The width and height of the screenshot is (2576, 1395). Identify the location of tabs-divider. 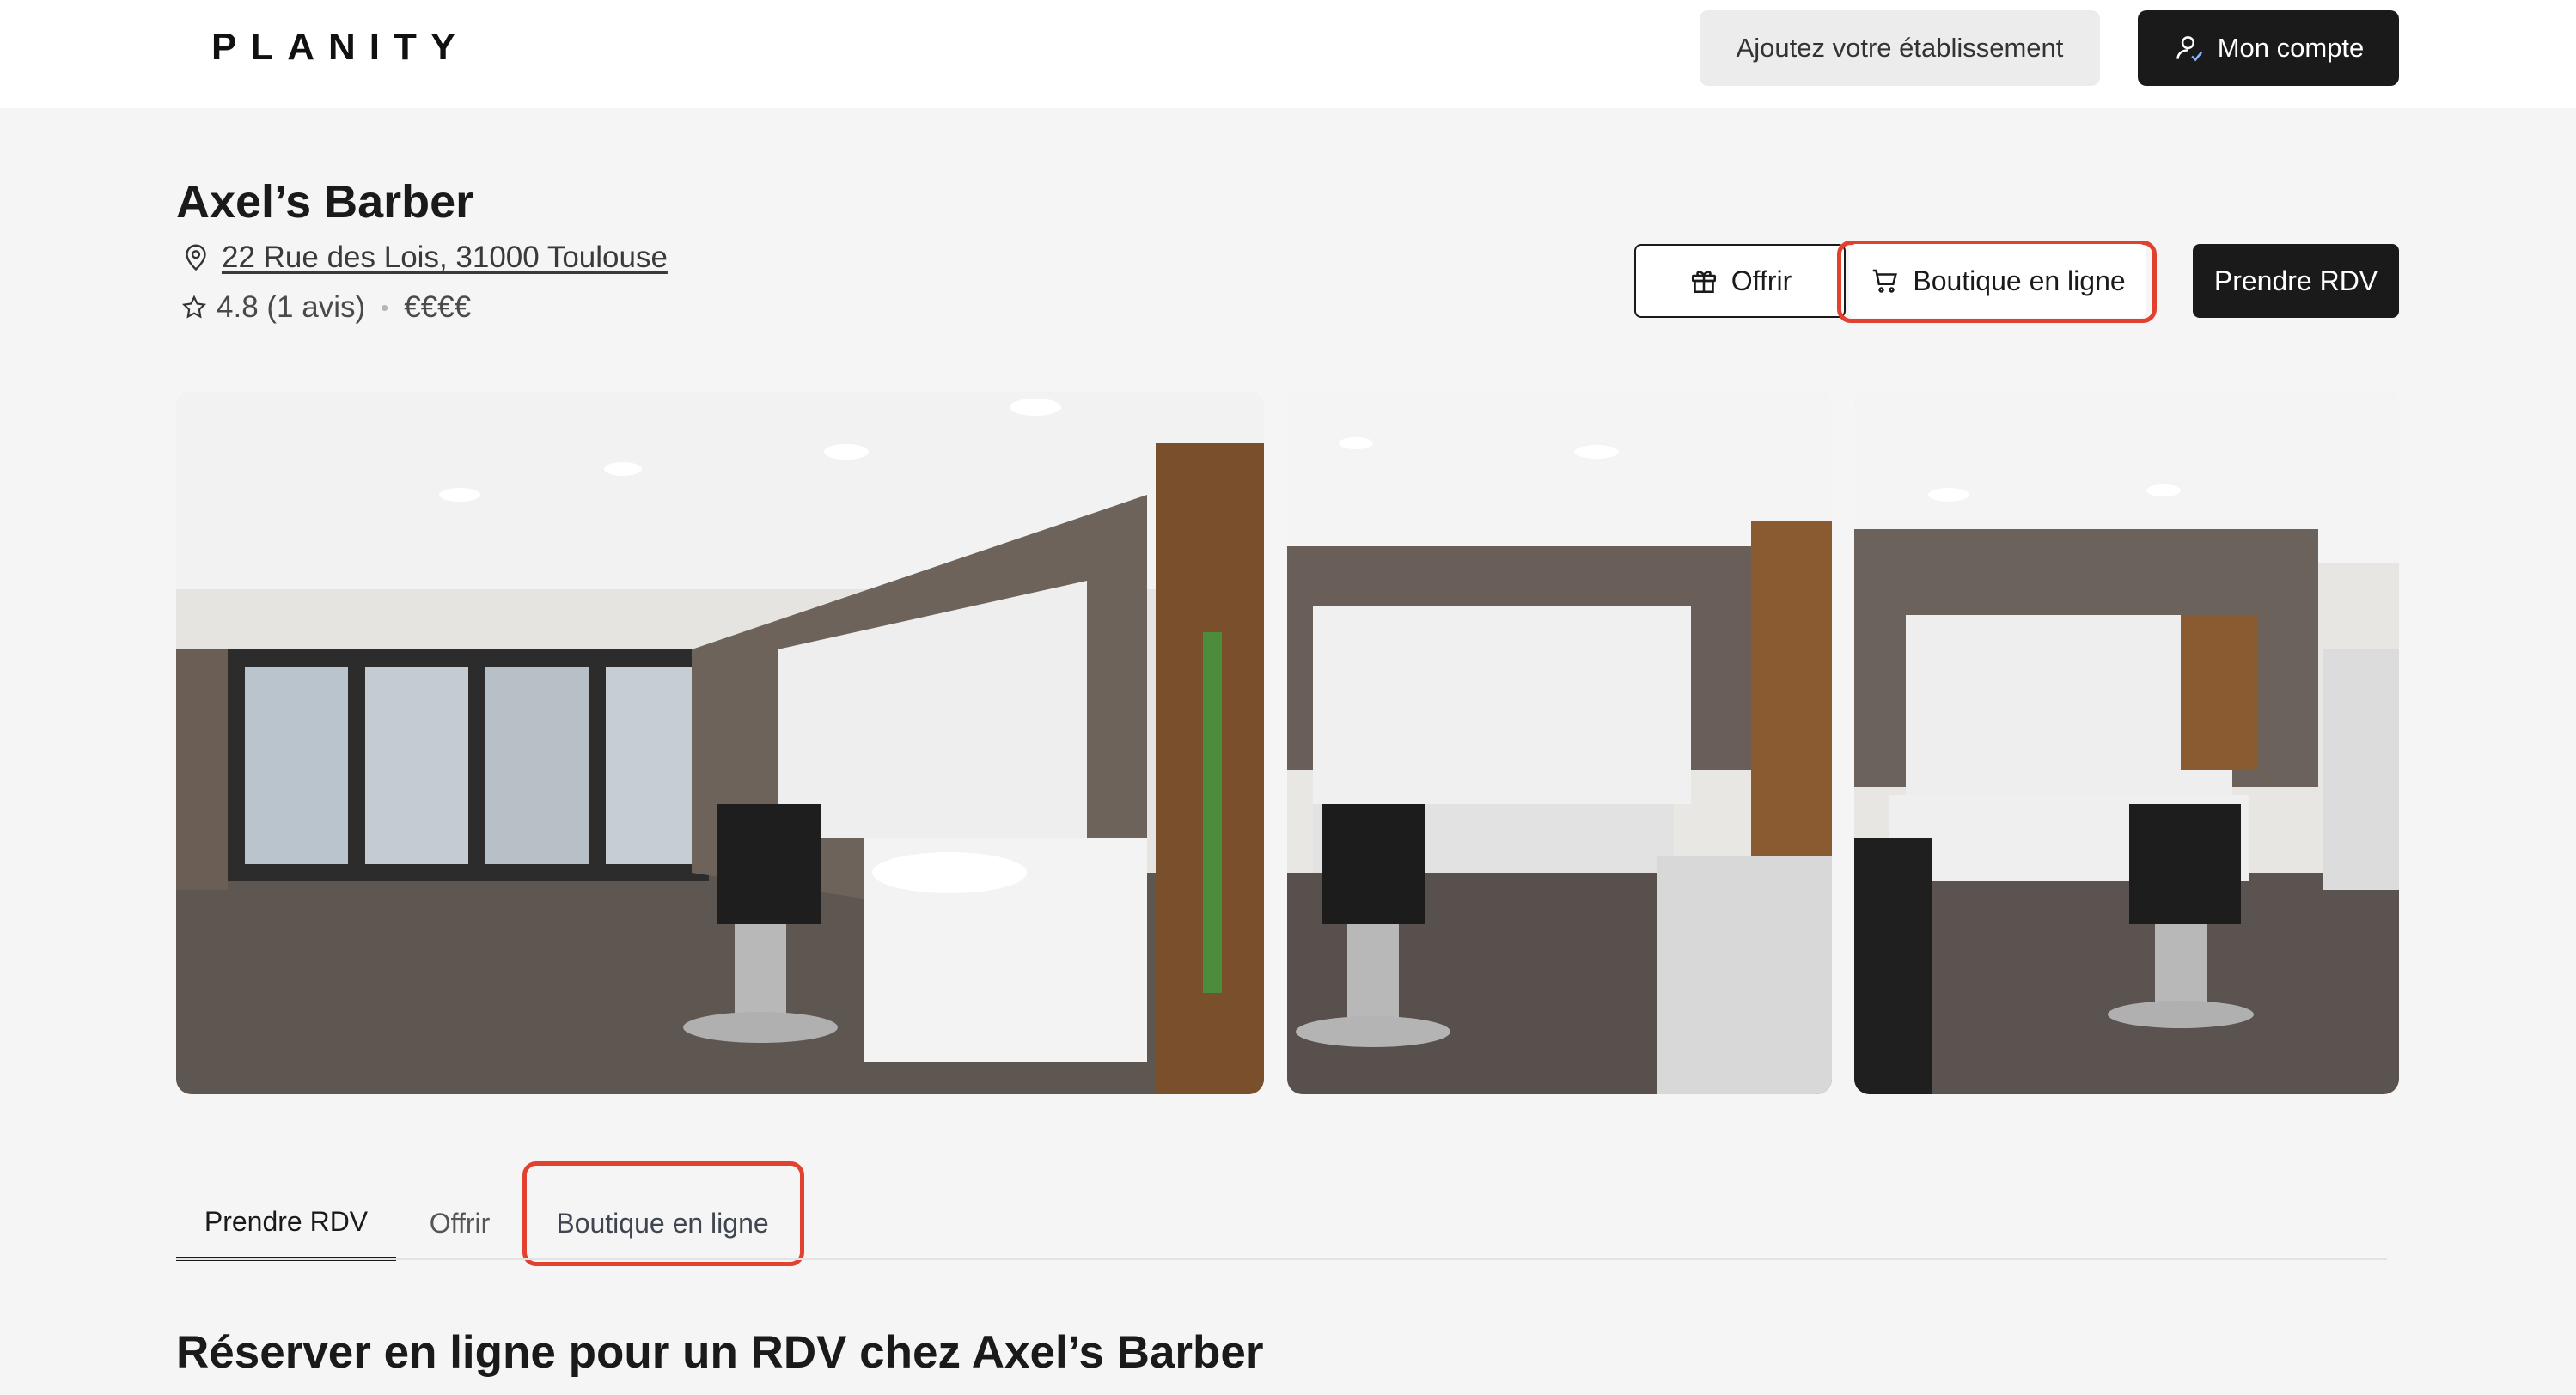
(1281, 1259).